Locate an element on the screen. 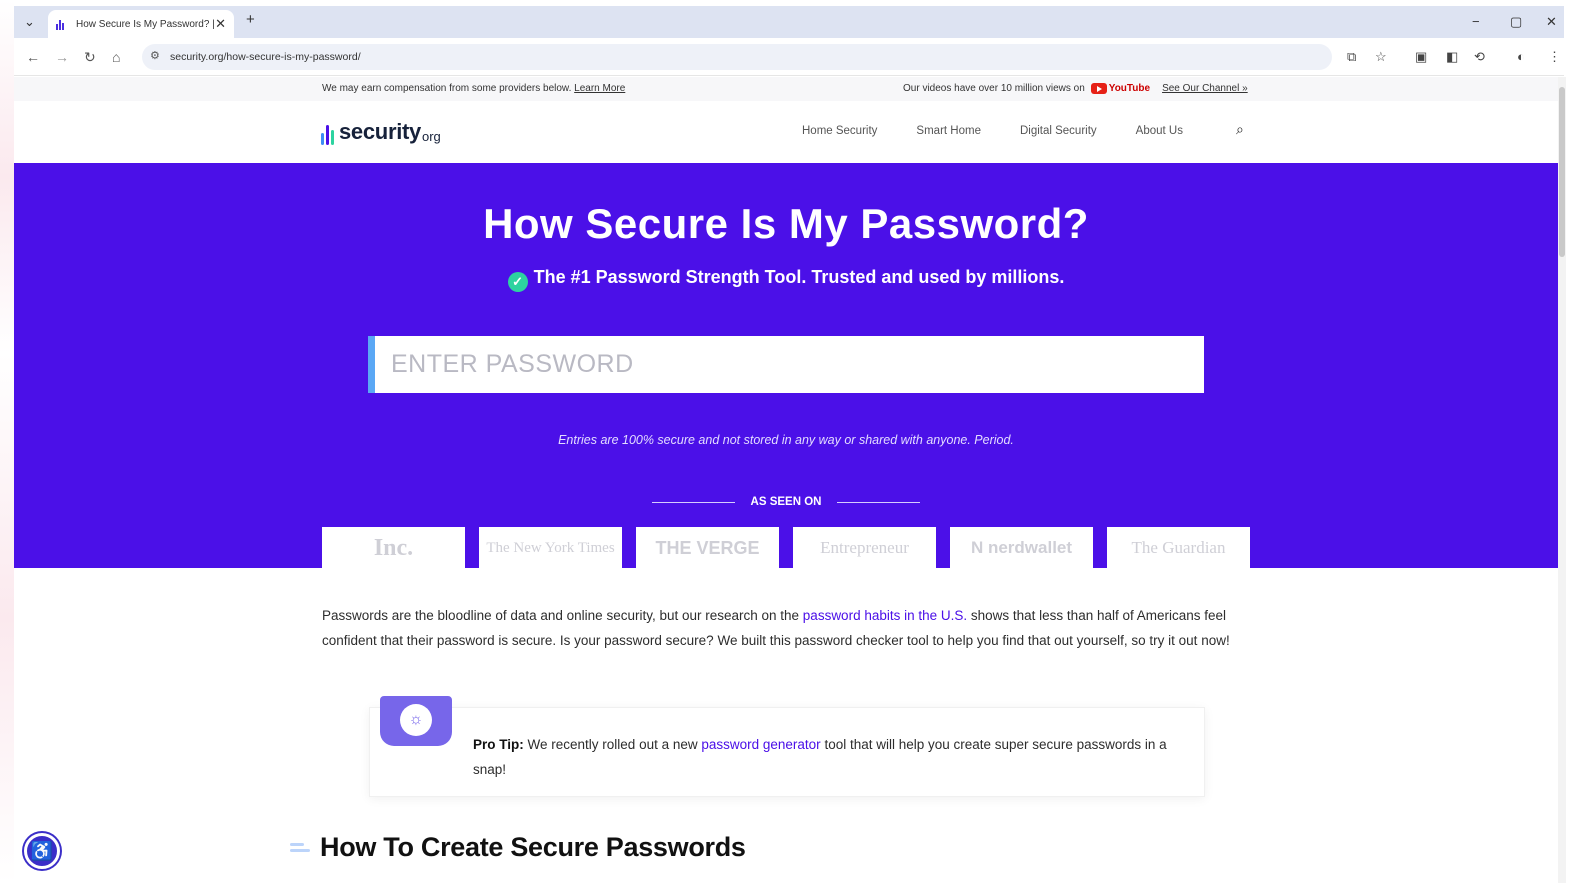 The image size is (1578, 883). press-logo-inc: Inc. is located at coordinates (393, 548).